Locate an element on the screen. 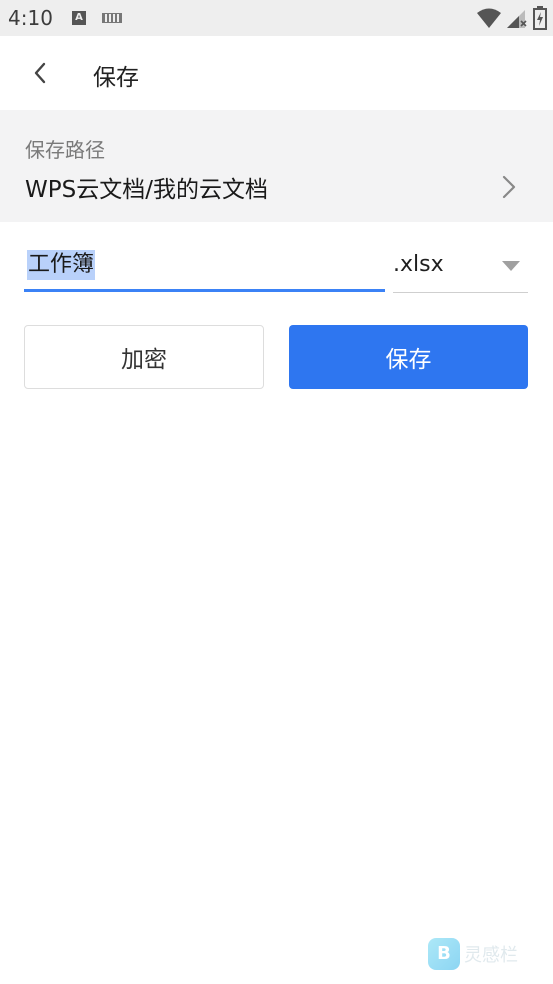 The height and width of the screenshot is (984, 553). watermark-logo: B is located at coordinates (444, 954).